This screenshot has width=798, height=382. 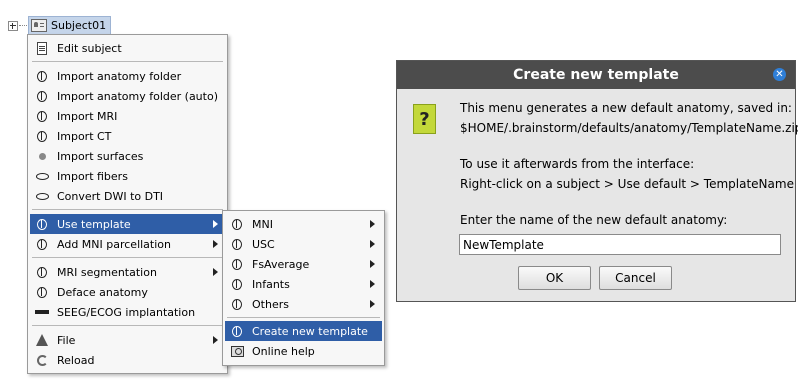 I want to click on menu-item-import-surfaces: Import surfaces, so click(x=127, y=156).